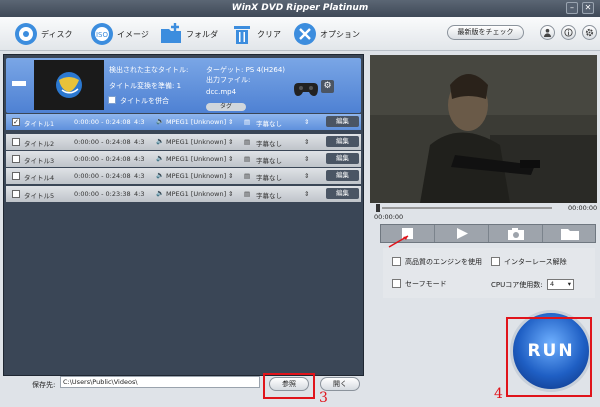 This screenshot has width=600, height=407. I want to click on dvd-disc-icon, so click(26, 34).